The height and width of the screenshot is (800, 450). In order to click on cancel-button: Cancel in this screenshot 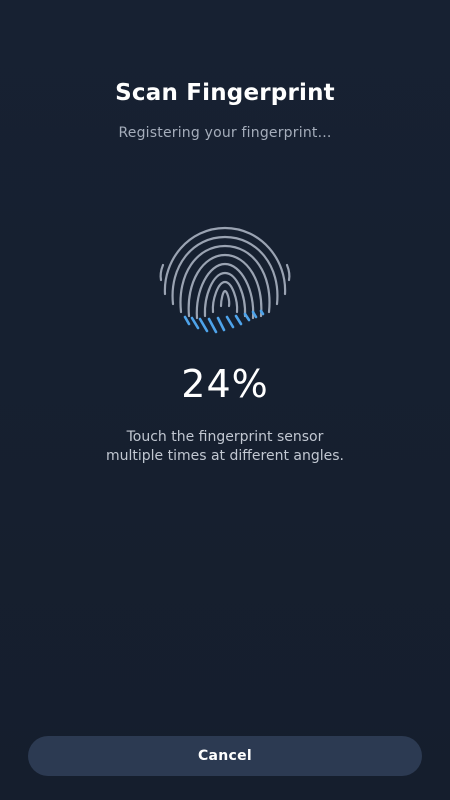, I will do `click(225, 756)`.